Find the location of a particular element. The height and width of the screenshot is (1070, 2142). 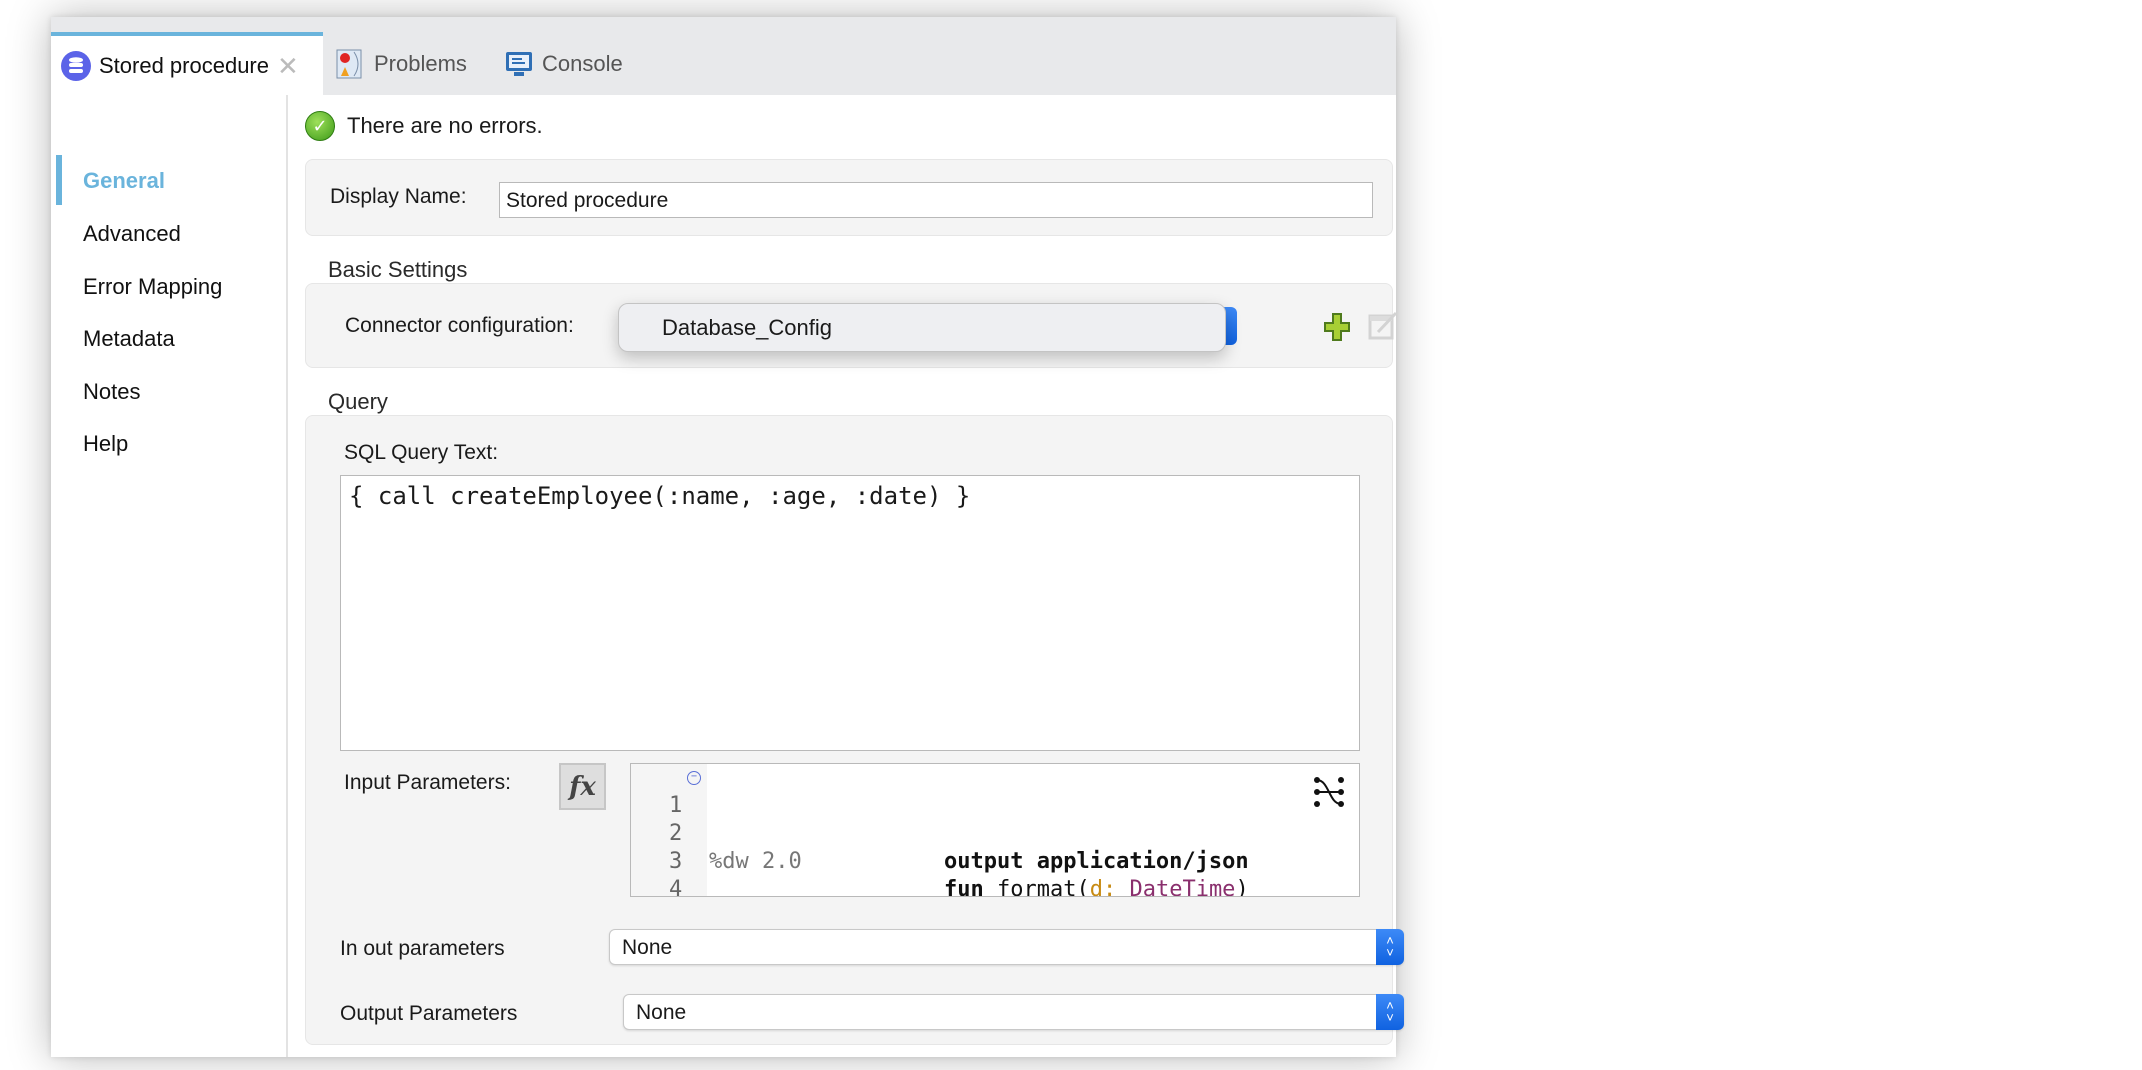

display-name-input: Stored procedure is located at coordinates (936, 200).